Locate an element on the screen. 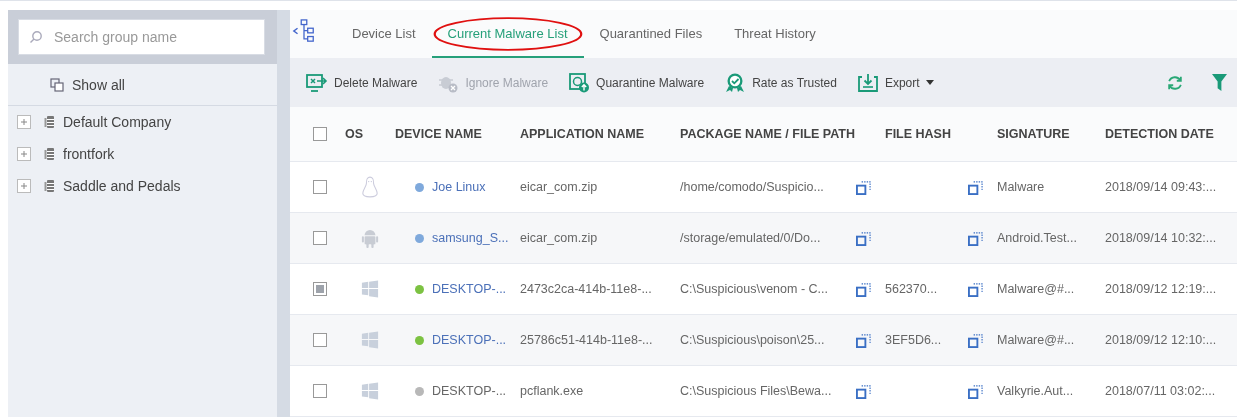 The width and height of the screenshot is (1237, 417). tab: Device List is located at coordinates (384, 34).